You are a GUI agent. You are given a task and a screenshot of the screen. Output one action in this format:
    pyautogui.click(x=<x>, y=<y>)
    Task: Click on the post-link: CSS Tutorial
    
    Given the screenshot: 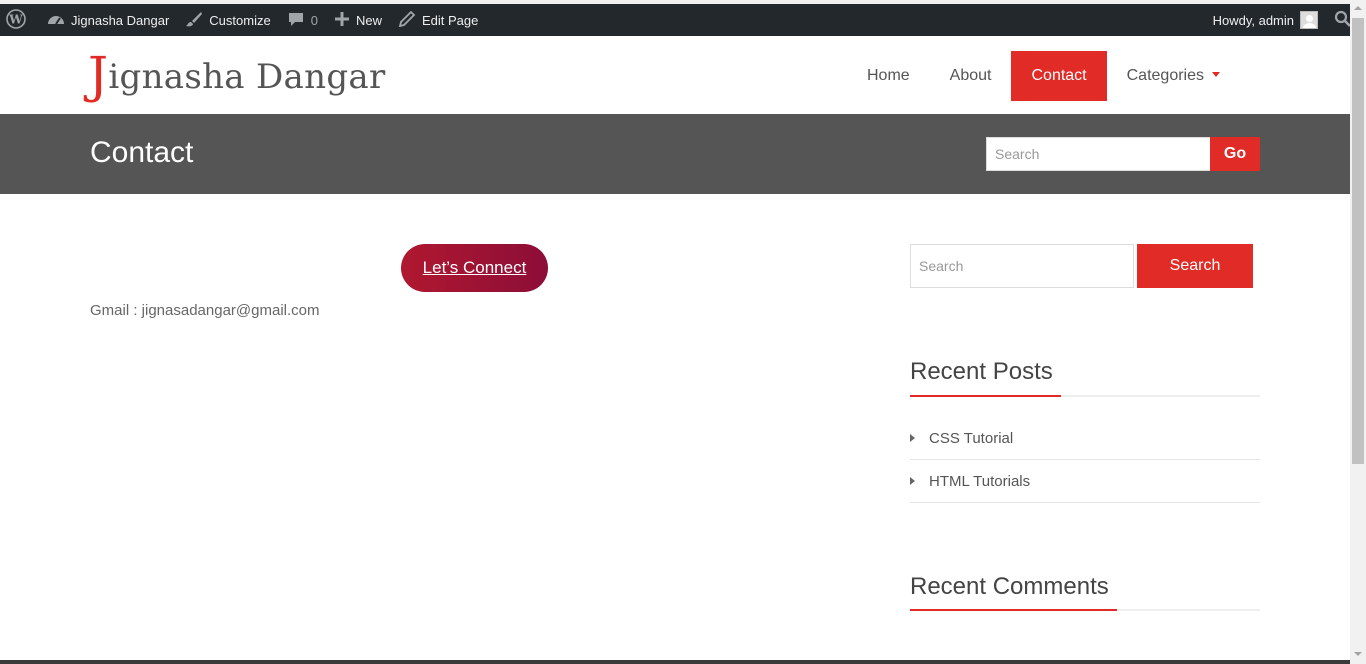 What is the action you would take?
    pyautogui.click(x=971, y=438)
    